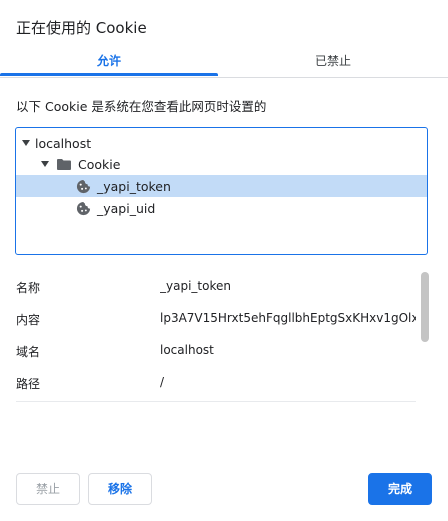 Image resolution: width=448 pixels, height=521 pixels. What do you see at coordinates (141, 106) in the screenshot?
I see `description-text: 以下 Cookie 是系统在您查看此网页时设置的` at bounding box center [141, 106].